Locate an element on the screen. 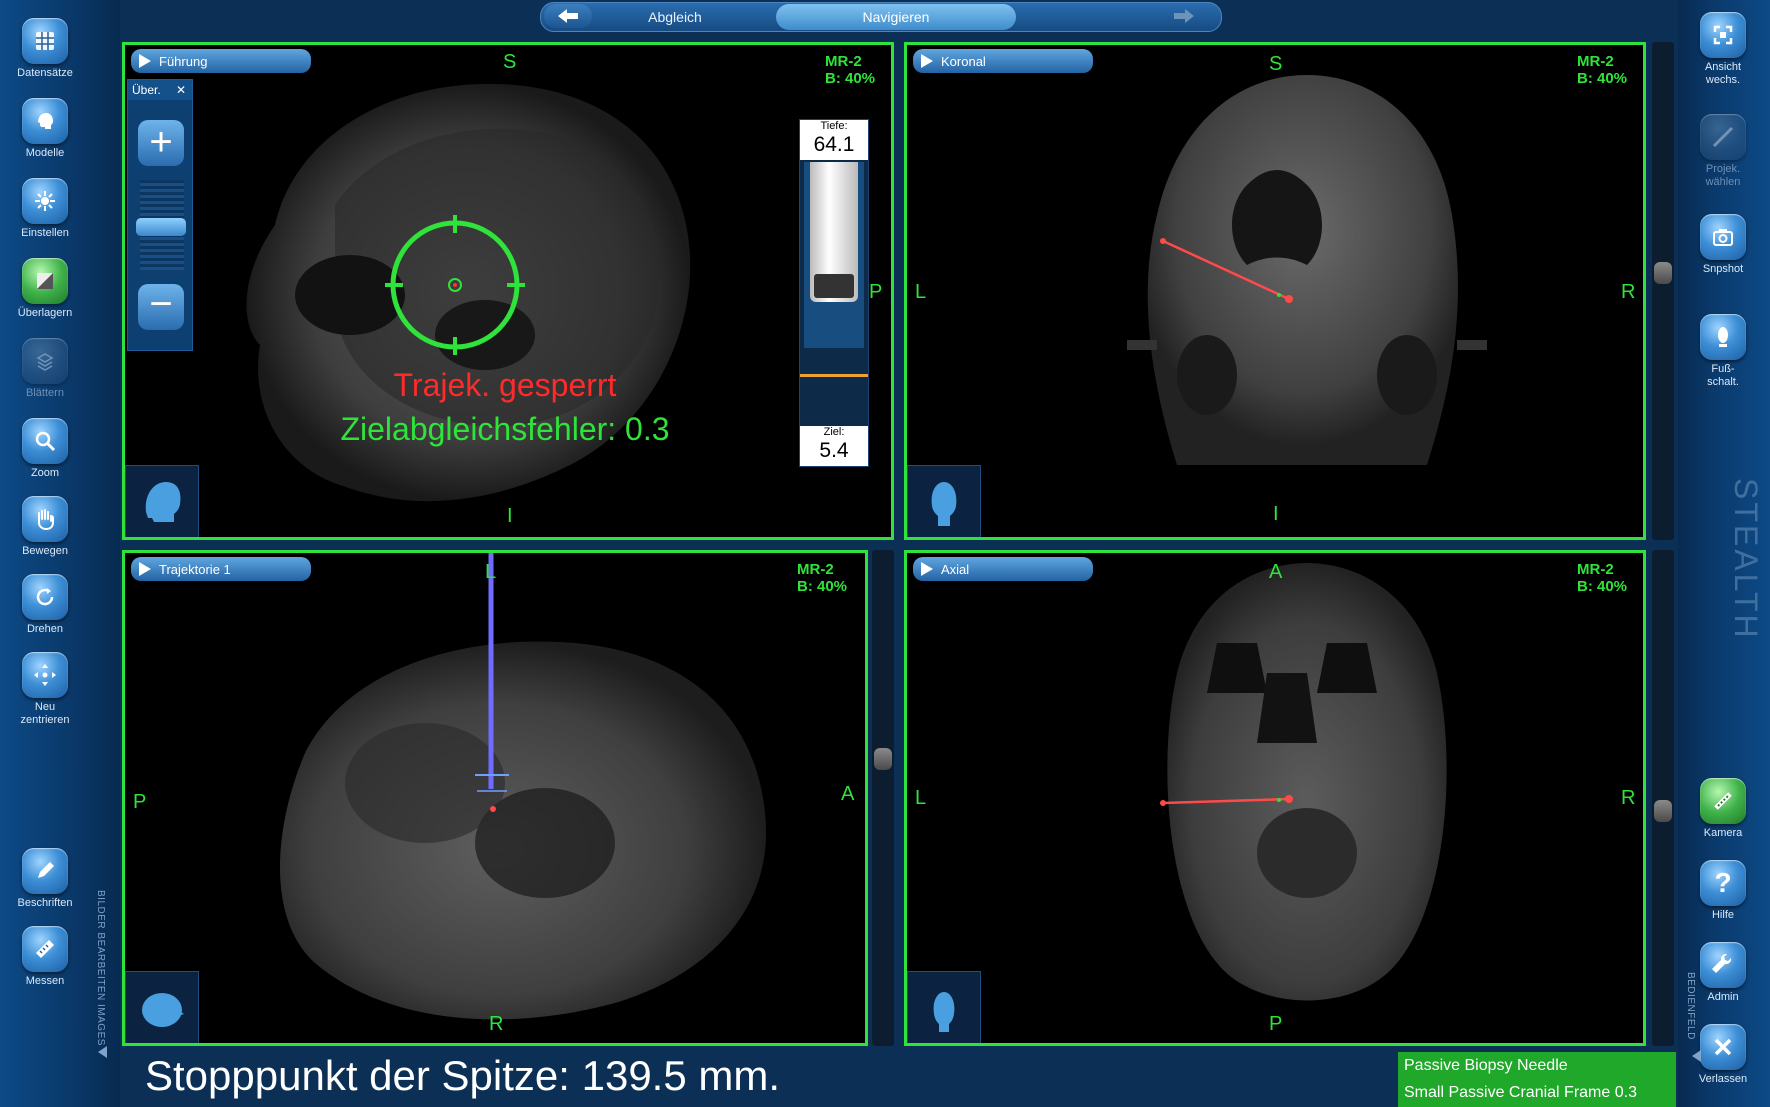 This screenshot has width=1770, height=1107. guidance-dataset-info: MR-2 B: 40% is located at coordinates (850, 70).